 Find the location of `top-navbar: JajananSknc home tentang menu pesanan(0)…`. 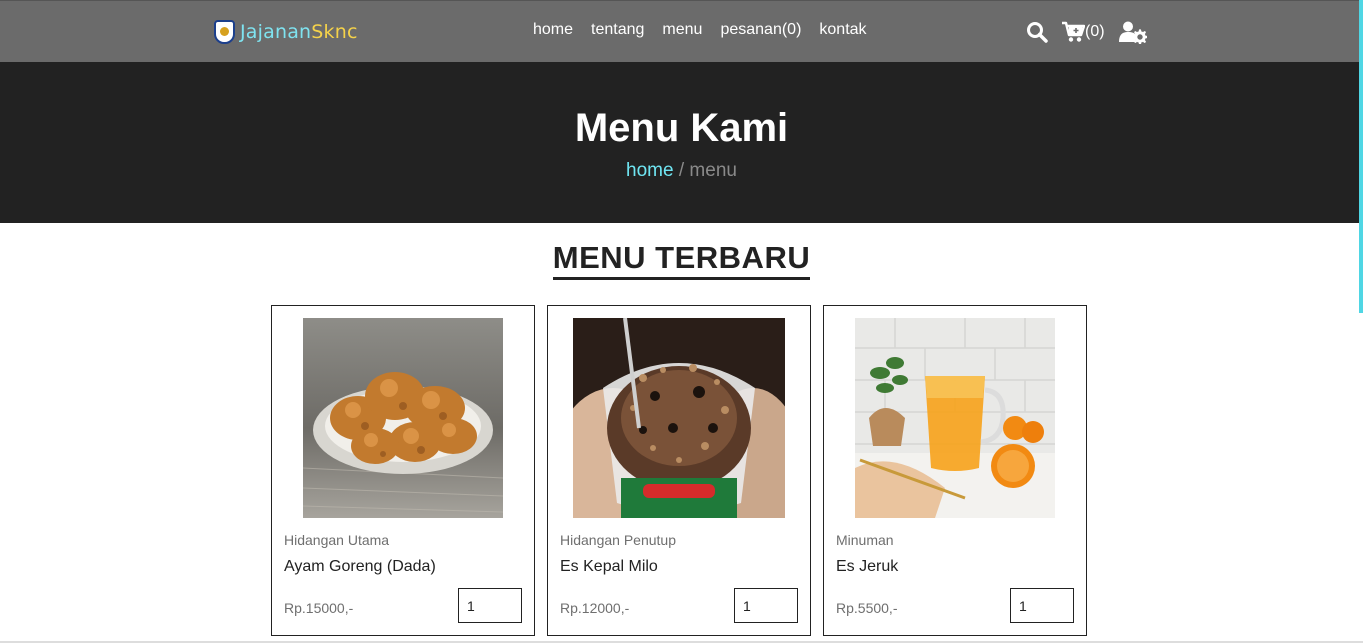

top-navbar: JajananSknc home tentang menu pesanan(0)… is located at coordinates (681, 31).